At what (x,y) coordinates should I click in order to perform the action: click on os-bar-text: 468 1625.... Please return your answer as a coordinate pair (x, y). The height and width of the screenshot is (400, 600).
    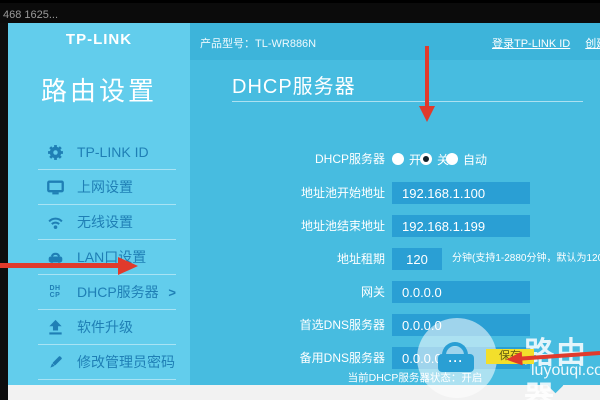
    Looking at the image, I should click on (31, 15).